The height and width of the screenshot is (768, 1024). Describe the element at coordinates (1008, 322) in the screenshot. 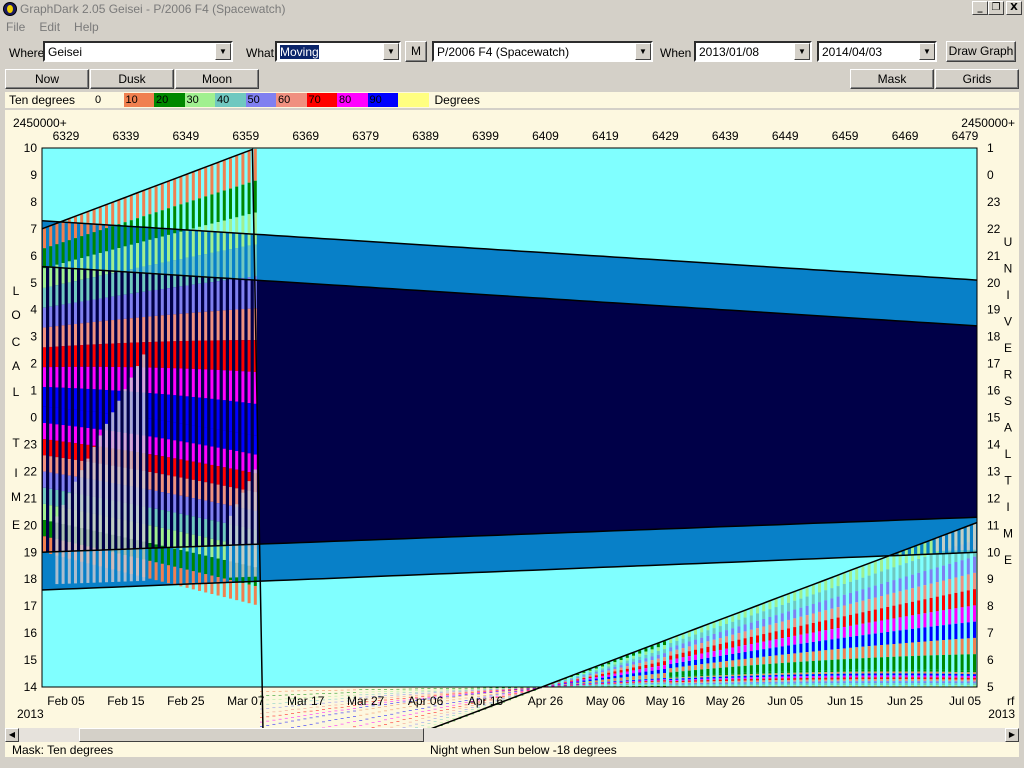

I see `svg-text: V` at that location.